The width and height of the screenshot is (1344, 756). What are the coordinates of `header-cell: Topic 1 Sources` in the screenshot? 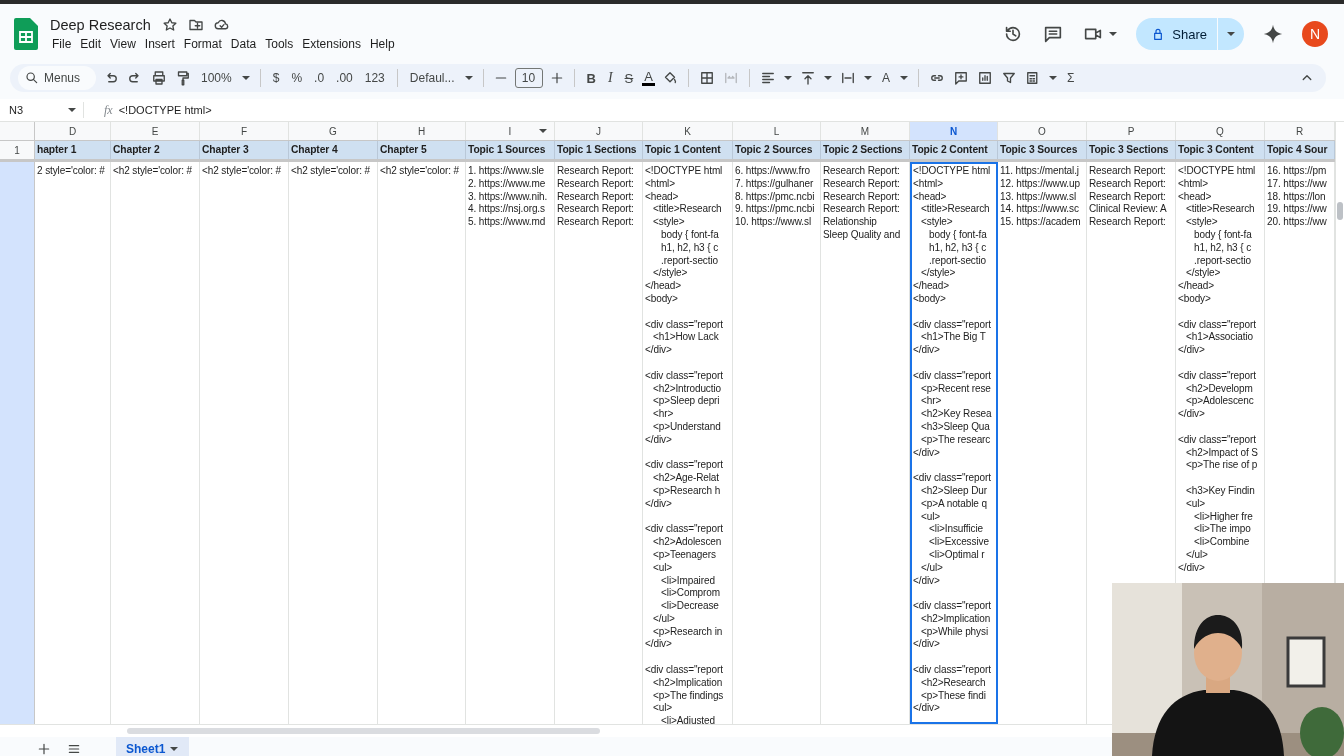 It's located at (510, 150).